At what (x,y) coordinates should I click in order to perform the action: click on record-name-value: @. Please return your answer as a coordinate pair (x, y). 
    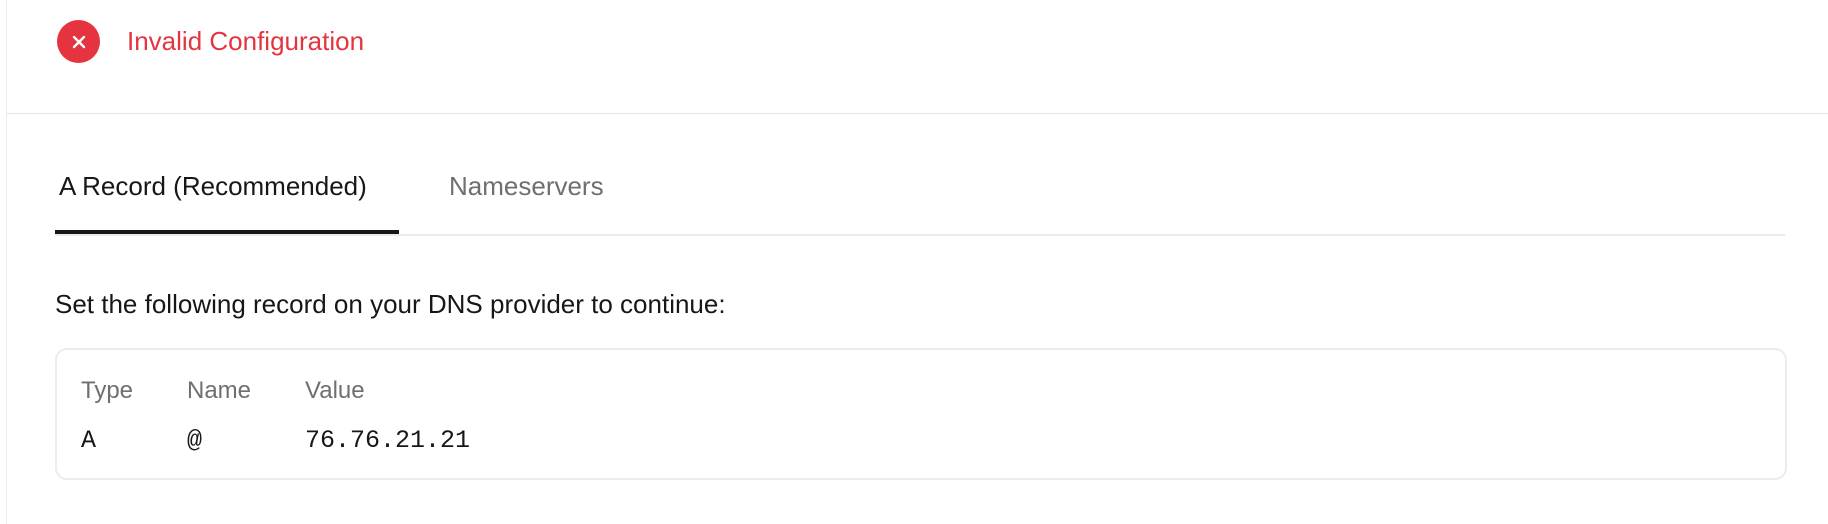
    Looking at the image, I should click on (195, 440).